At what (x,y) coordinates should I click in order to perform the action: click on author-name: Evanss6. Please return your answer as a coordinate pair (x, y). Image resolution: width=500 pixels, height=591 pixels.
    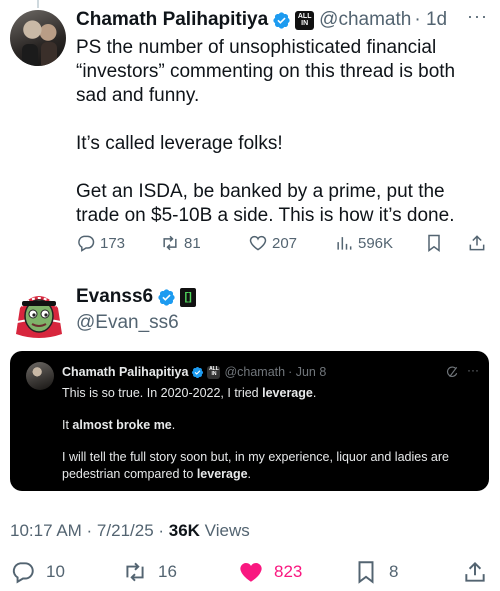
    Looking at the image, I should click on (114, 297).